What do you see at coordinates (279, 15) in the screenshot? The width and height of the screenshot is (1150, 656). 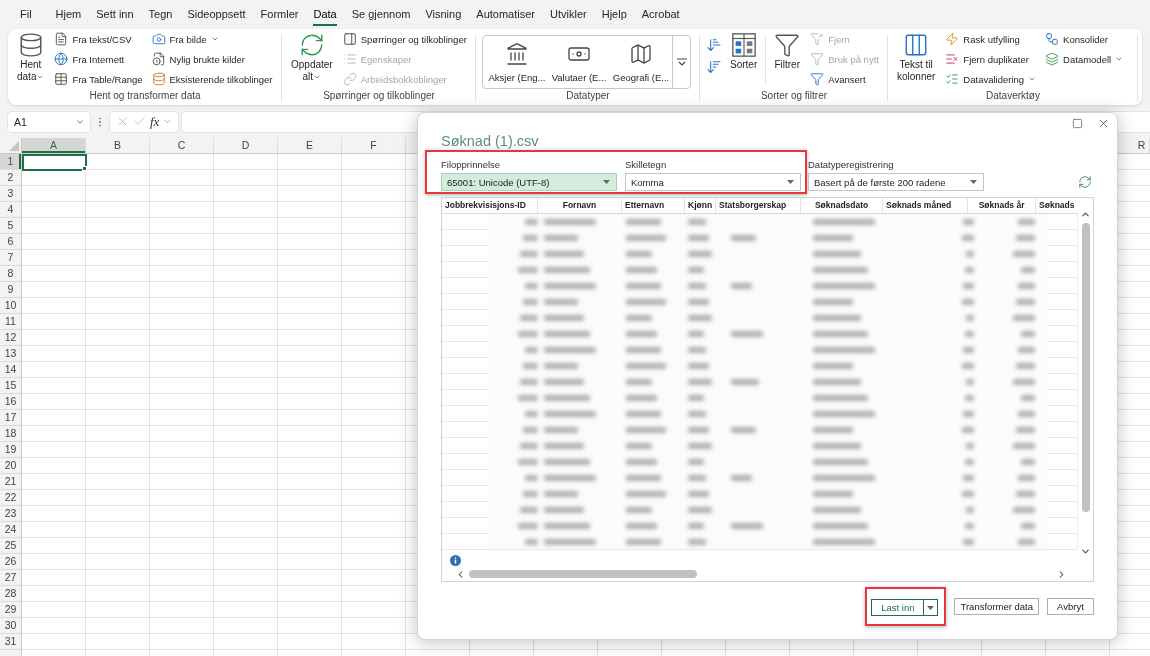 I see `ribbon-tab: Formler` at bounding box center [279, 15].